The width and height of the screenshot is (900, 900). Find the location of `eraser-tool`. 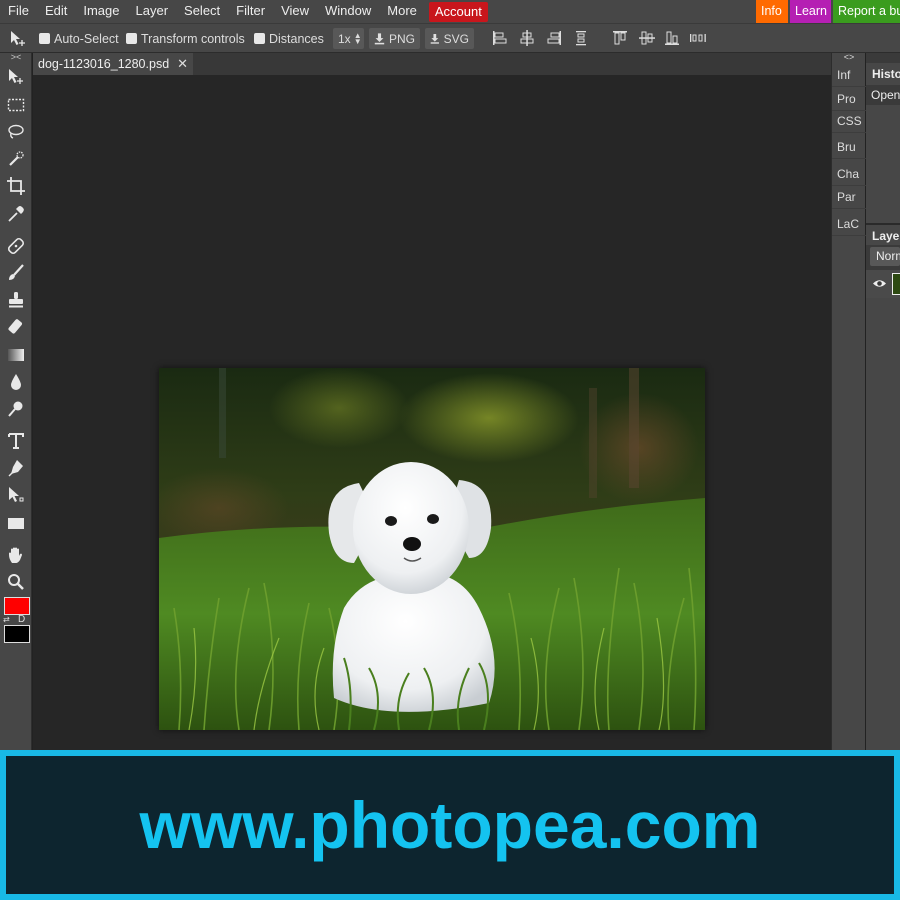

eraser-tool is located at coordinates (16, 327).